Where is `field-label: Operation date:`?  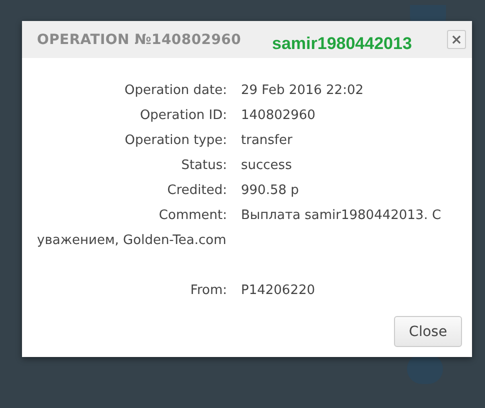
field-label: Operation date: is located at coordinates (175, 91).